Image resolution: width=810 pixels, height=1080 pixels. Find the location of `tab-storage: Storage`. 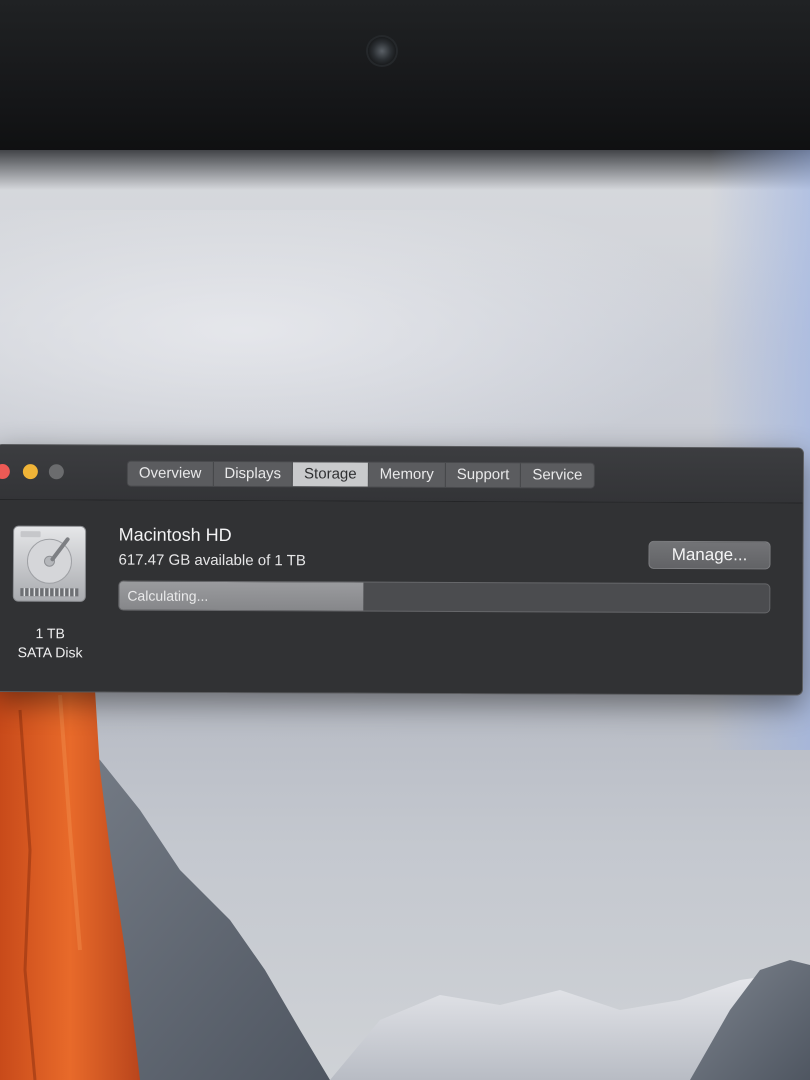

tab-storage: Storage is located at coordinates (331, 474).